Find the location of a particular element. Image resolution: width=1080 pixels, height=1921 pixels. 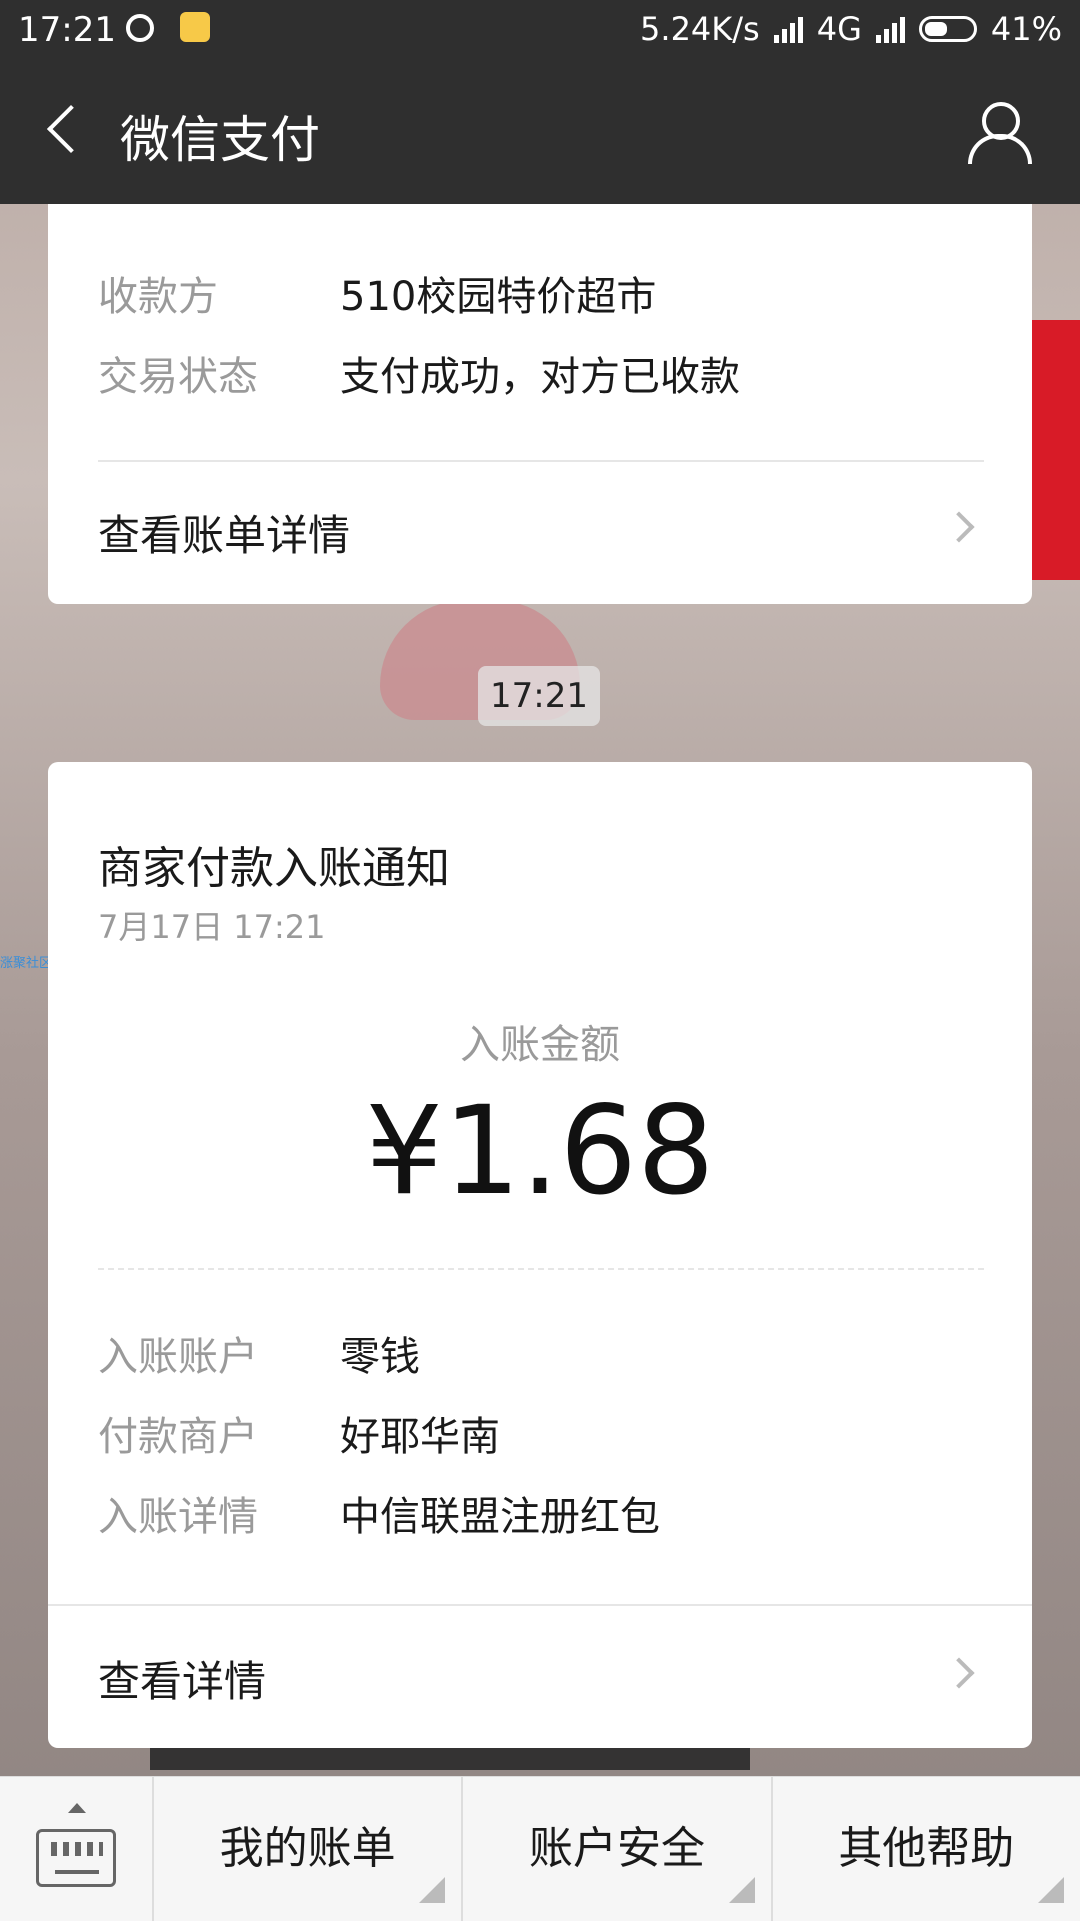

hd-signal-icon is located at coordinates (788, 29).